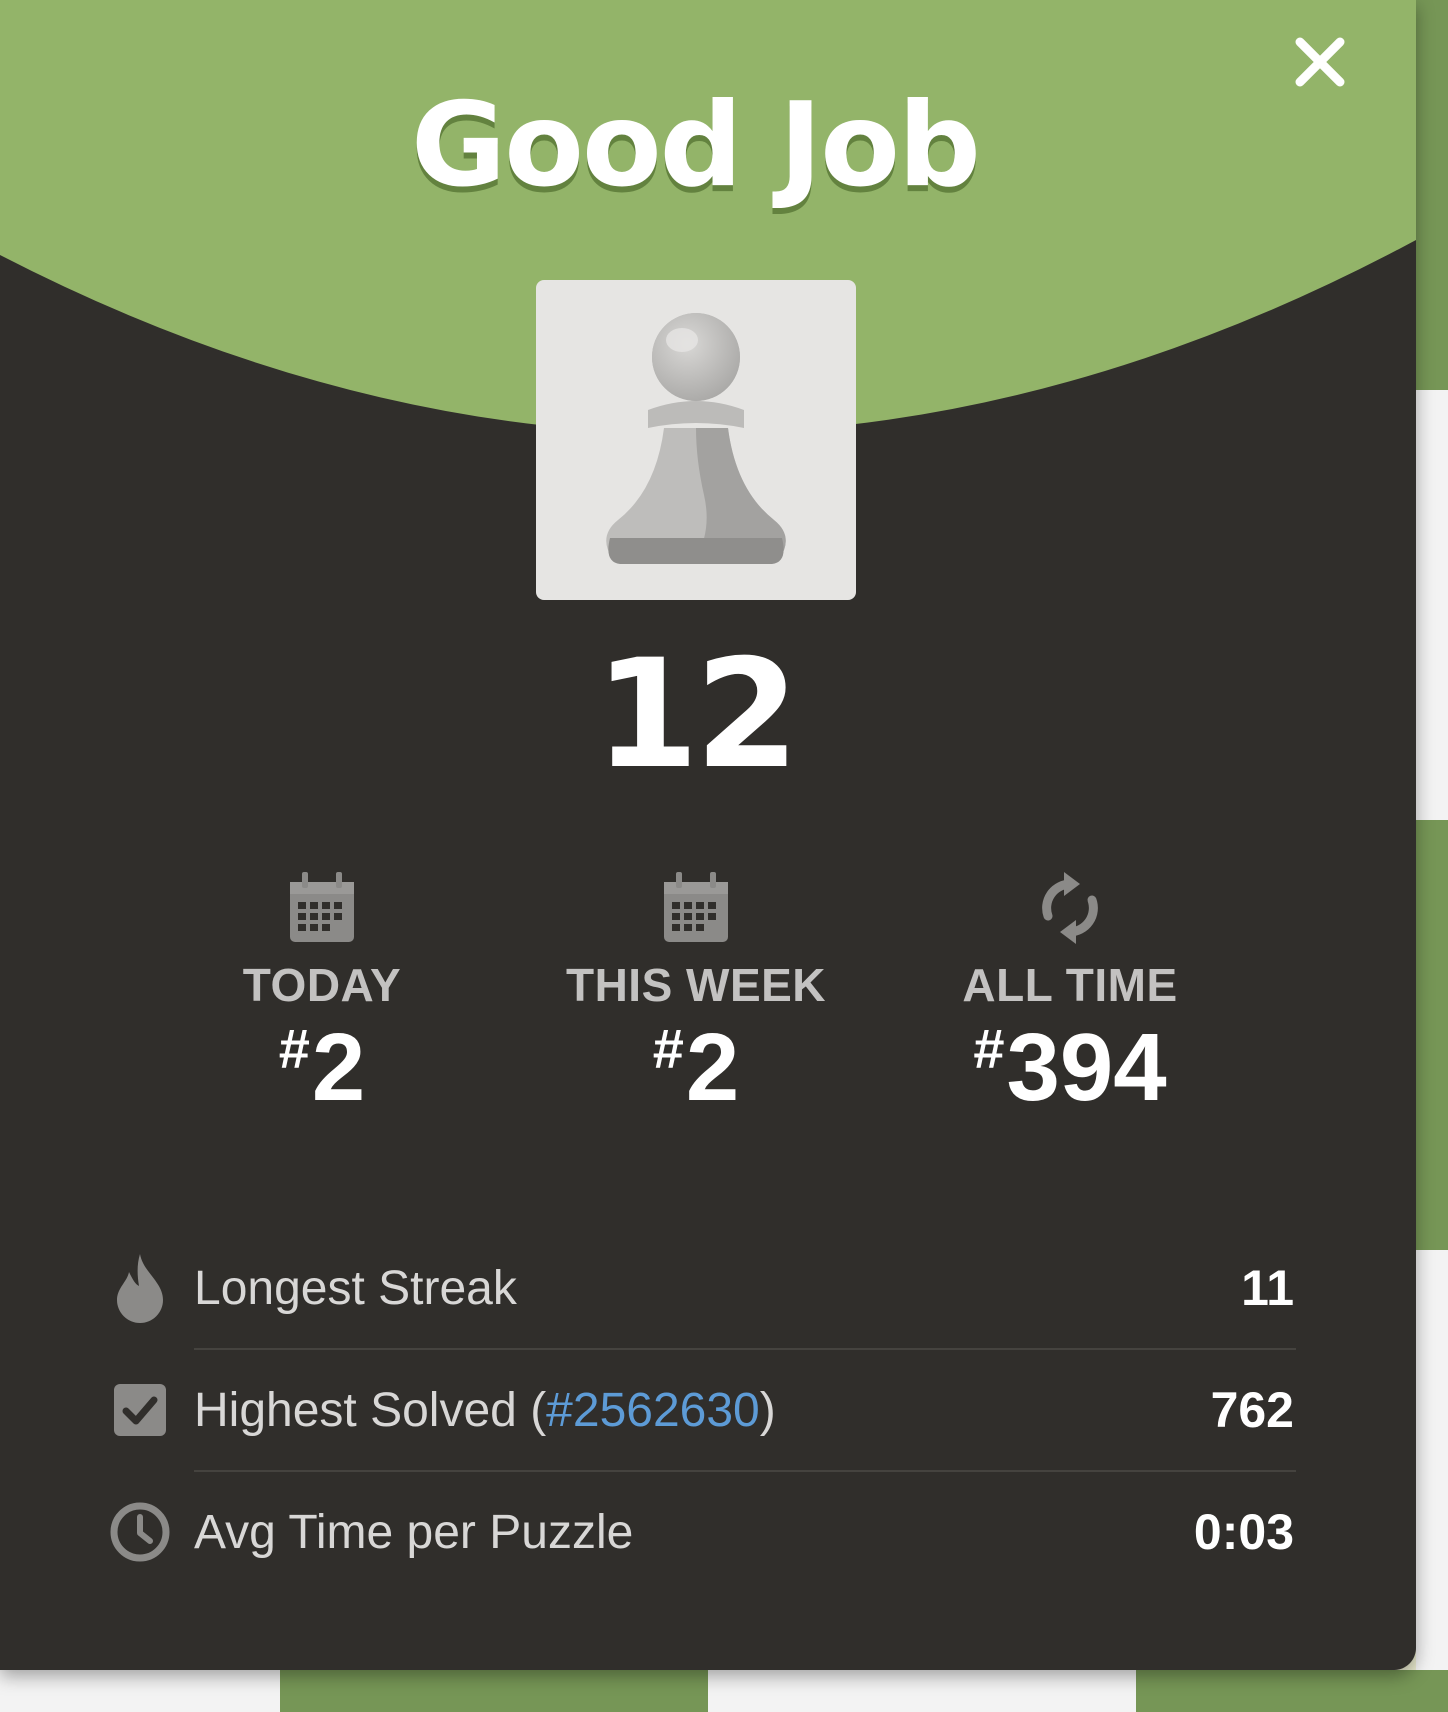 This screenshot has width=1448, height=1712. I want to click on rank-label: THIS WEEK, so click(696, 985).